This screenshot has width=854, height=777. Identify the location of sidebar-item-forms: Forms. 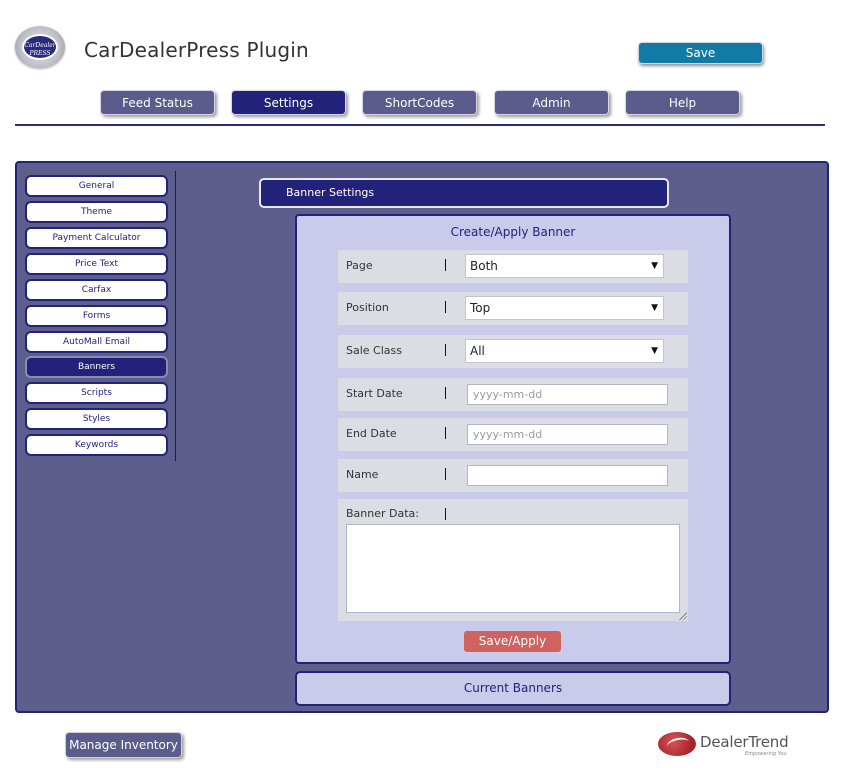
(96, 316).